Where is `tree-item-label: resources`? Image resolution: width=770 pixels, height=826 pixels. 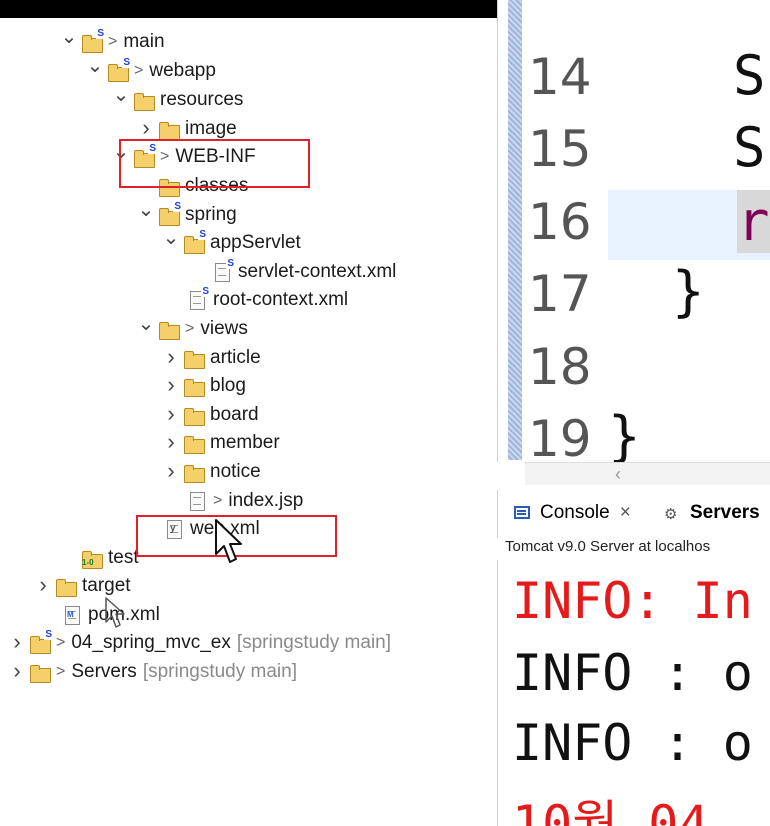
tree-item-label: resources is located at coordinates (202, 99).